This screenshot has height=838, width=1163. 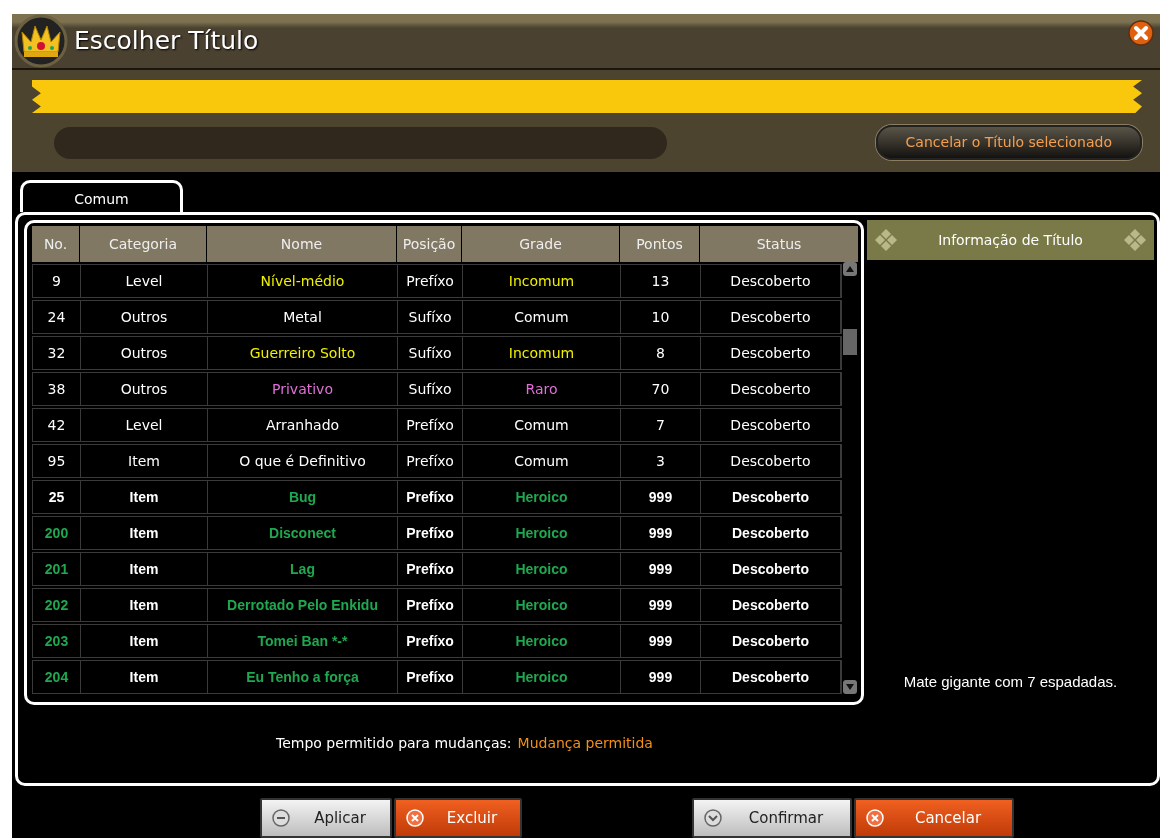 What do you see at coordinates (661, 281) in the screenshot?
I see `table-cell: 13` at bounding box center [661, 281].